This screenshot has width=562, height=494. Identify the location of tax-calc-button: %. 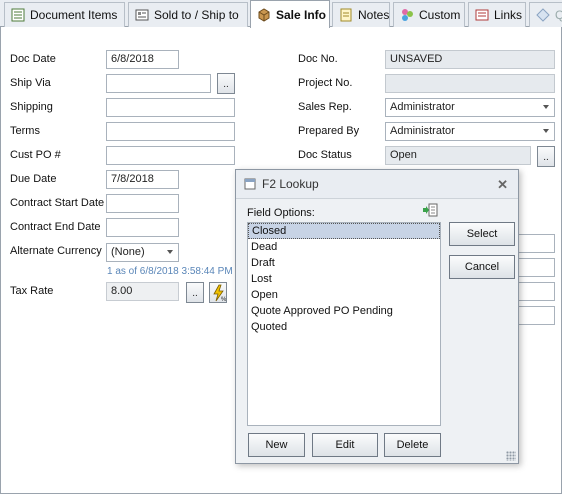
(218, 292).